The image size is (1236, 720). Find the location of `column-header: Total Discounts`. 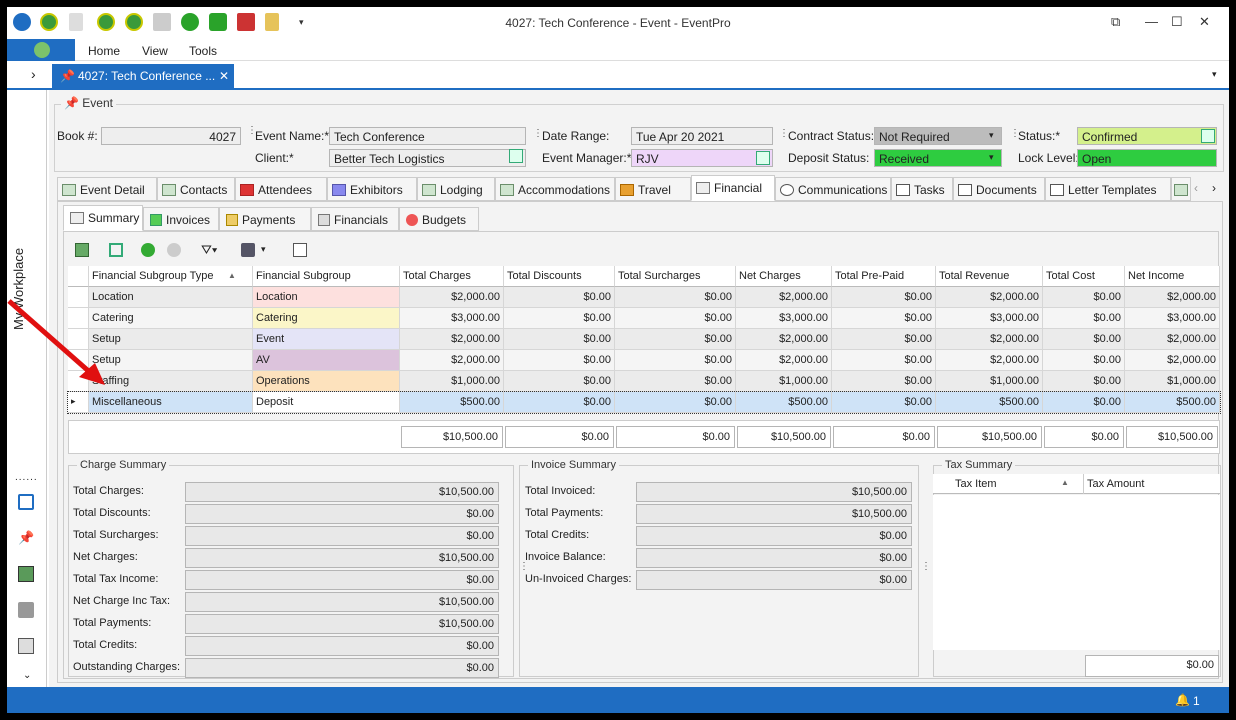

column-header: Total Discounts is located at coordinates (559, 276).